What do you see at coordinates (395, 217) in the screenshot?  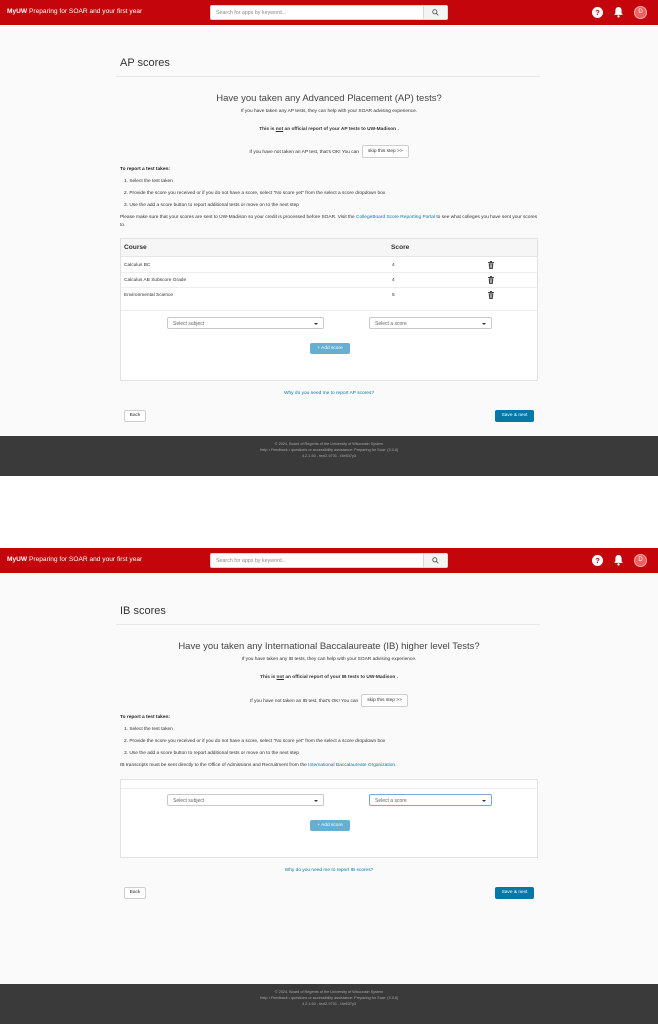 I see `collegeboard-link: CollegeBoard Score Reporting Portal` at bounding box center [395, 217].